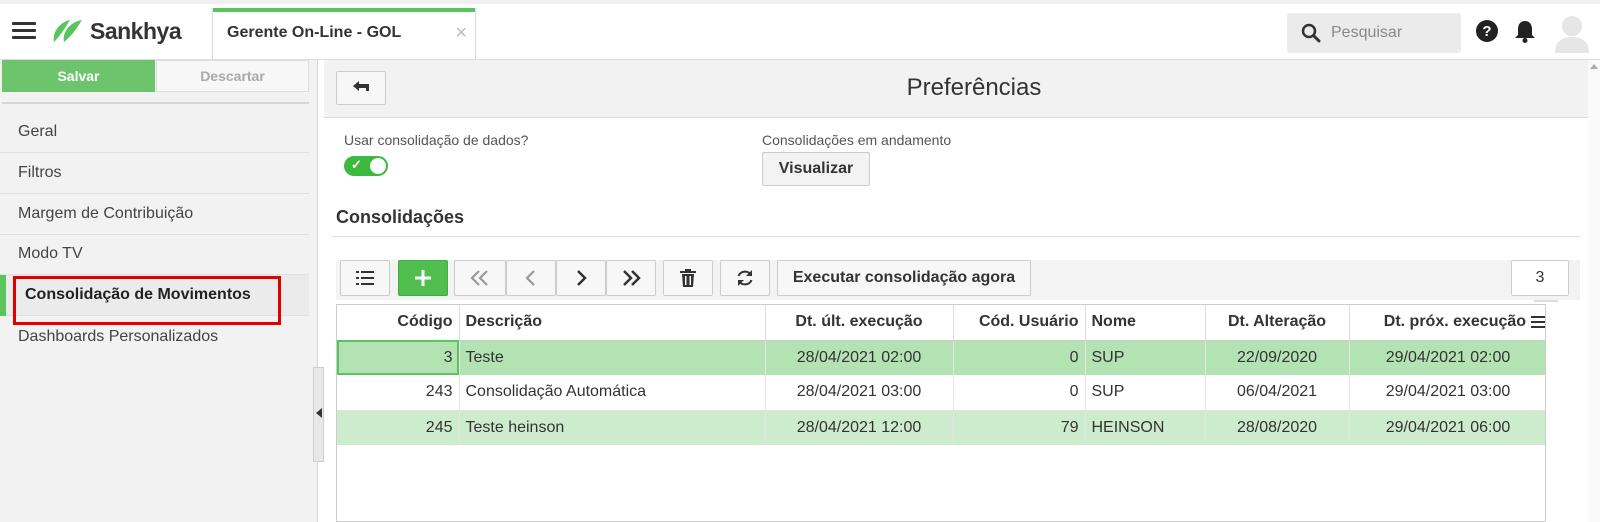  Describe the element at coordinates (314, 32) in the screenshot. I see `tab-label: Gerente On-Line - GOL` at that location.